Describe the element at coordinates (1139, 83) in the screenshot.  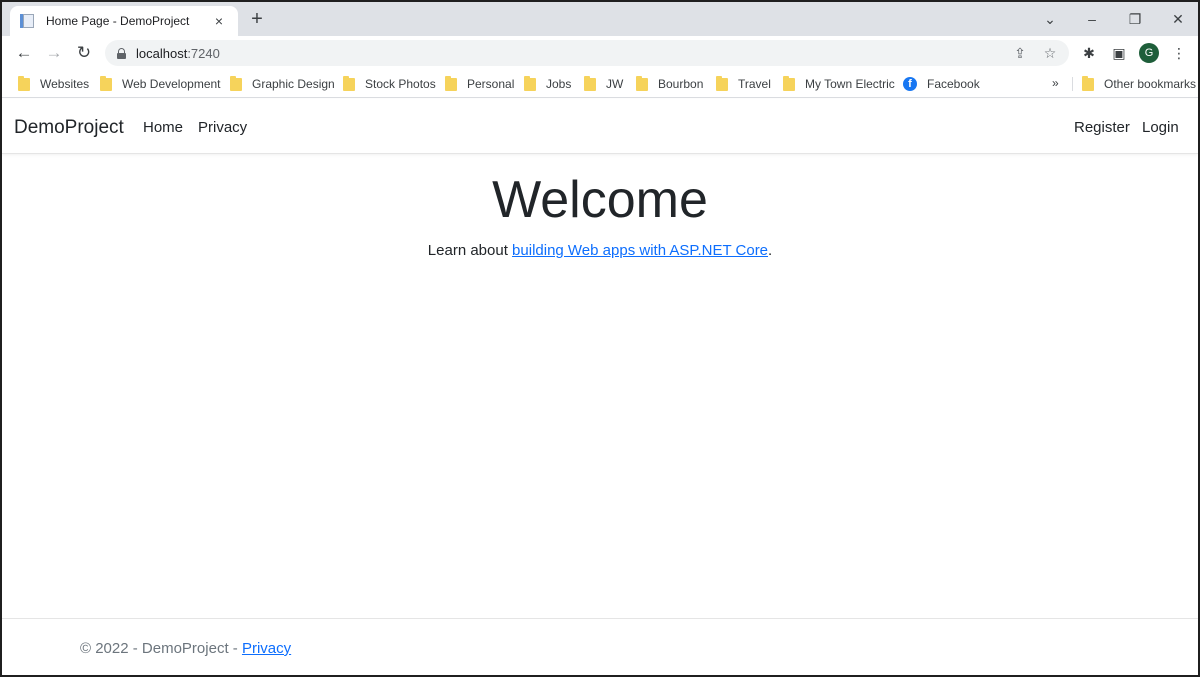
I see `bookmark-other-bookmarks: Other bookmarks` at that location.